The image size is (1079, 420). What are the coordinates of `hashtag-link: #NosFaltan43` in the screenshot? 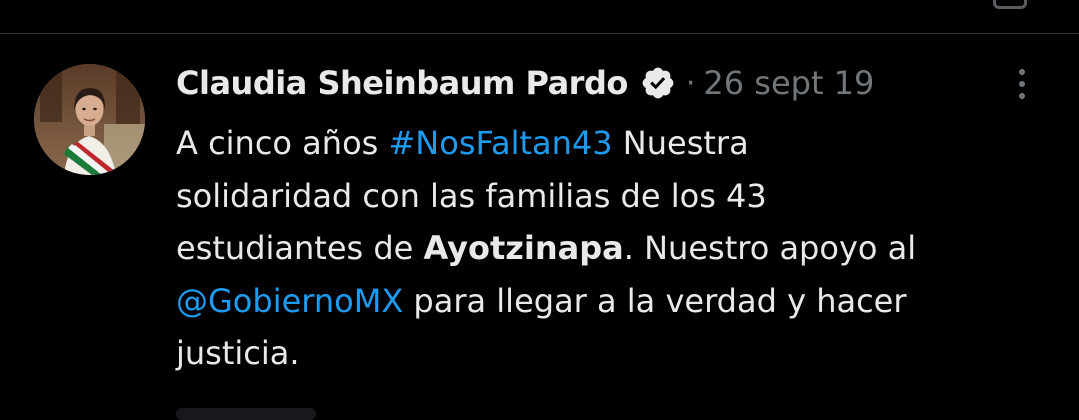 It's located at (500, 143).